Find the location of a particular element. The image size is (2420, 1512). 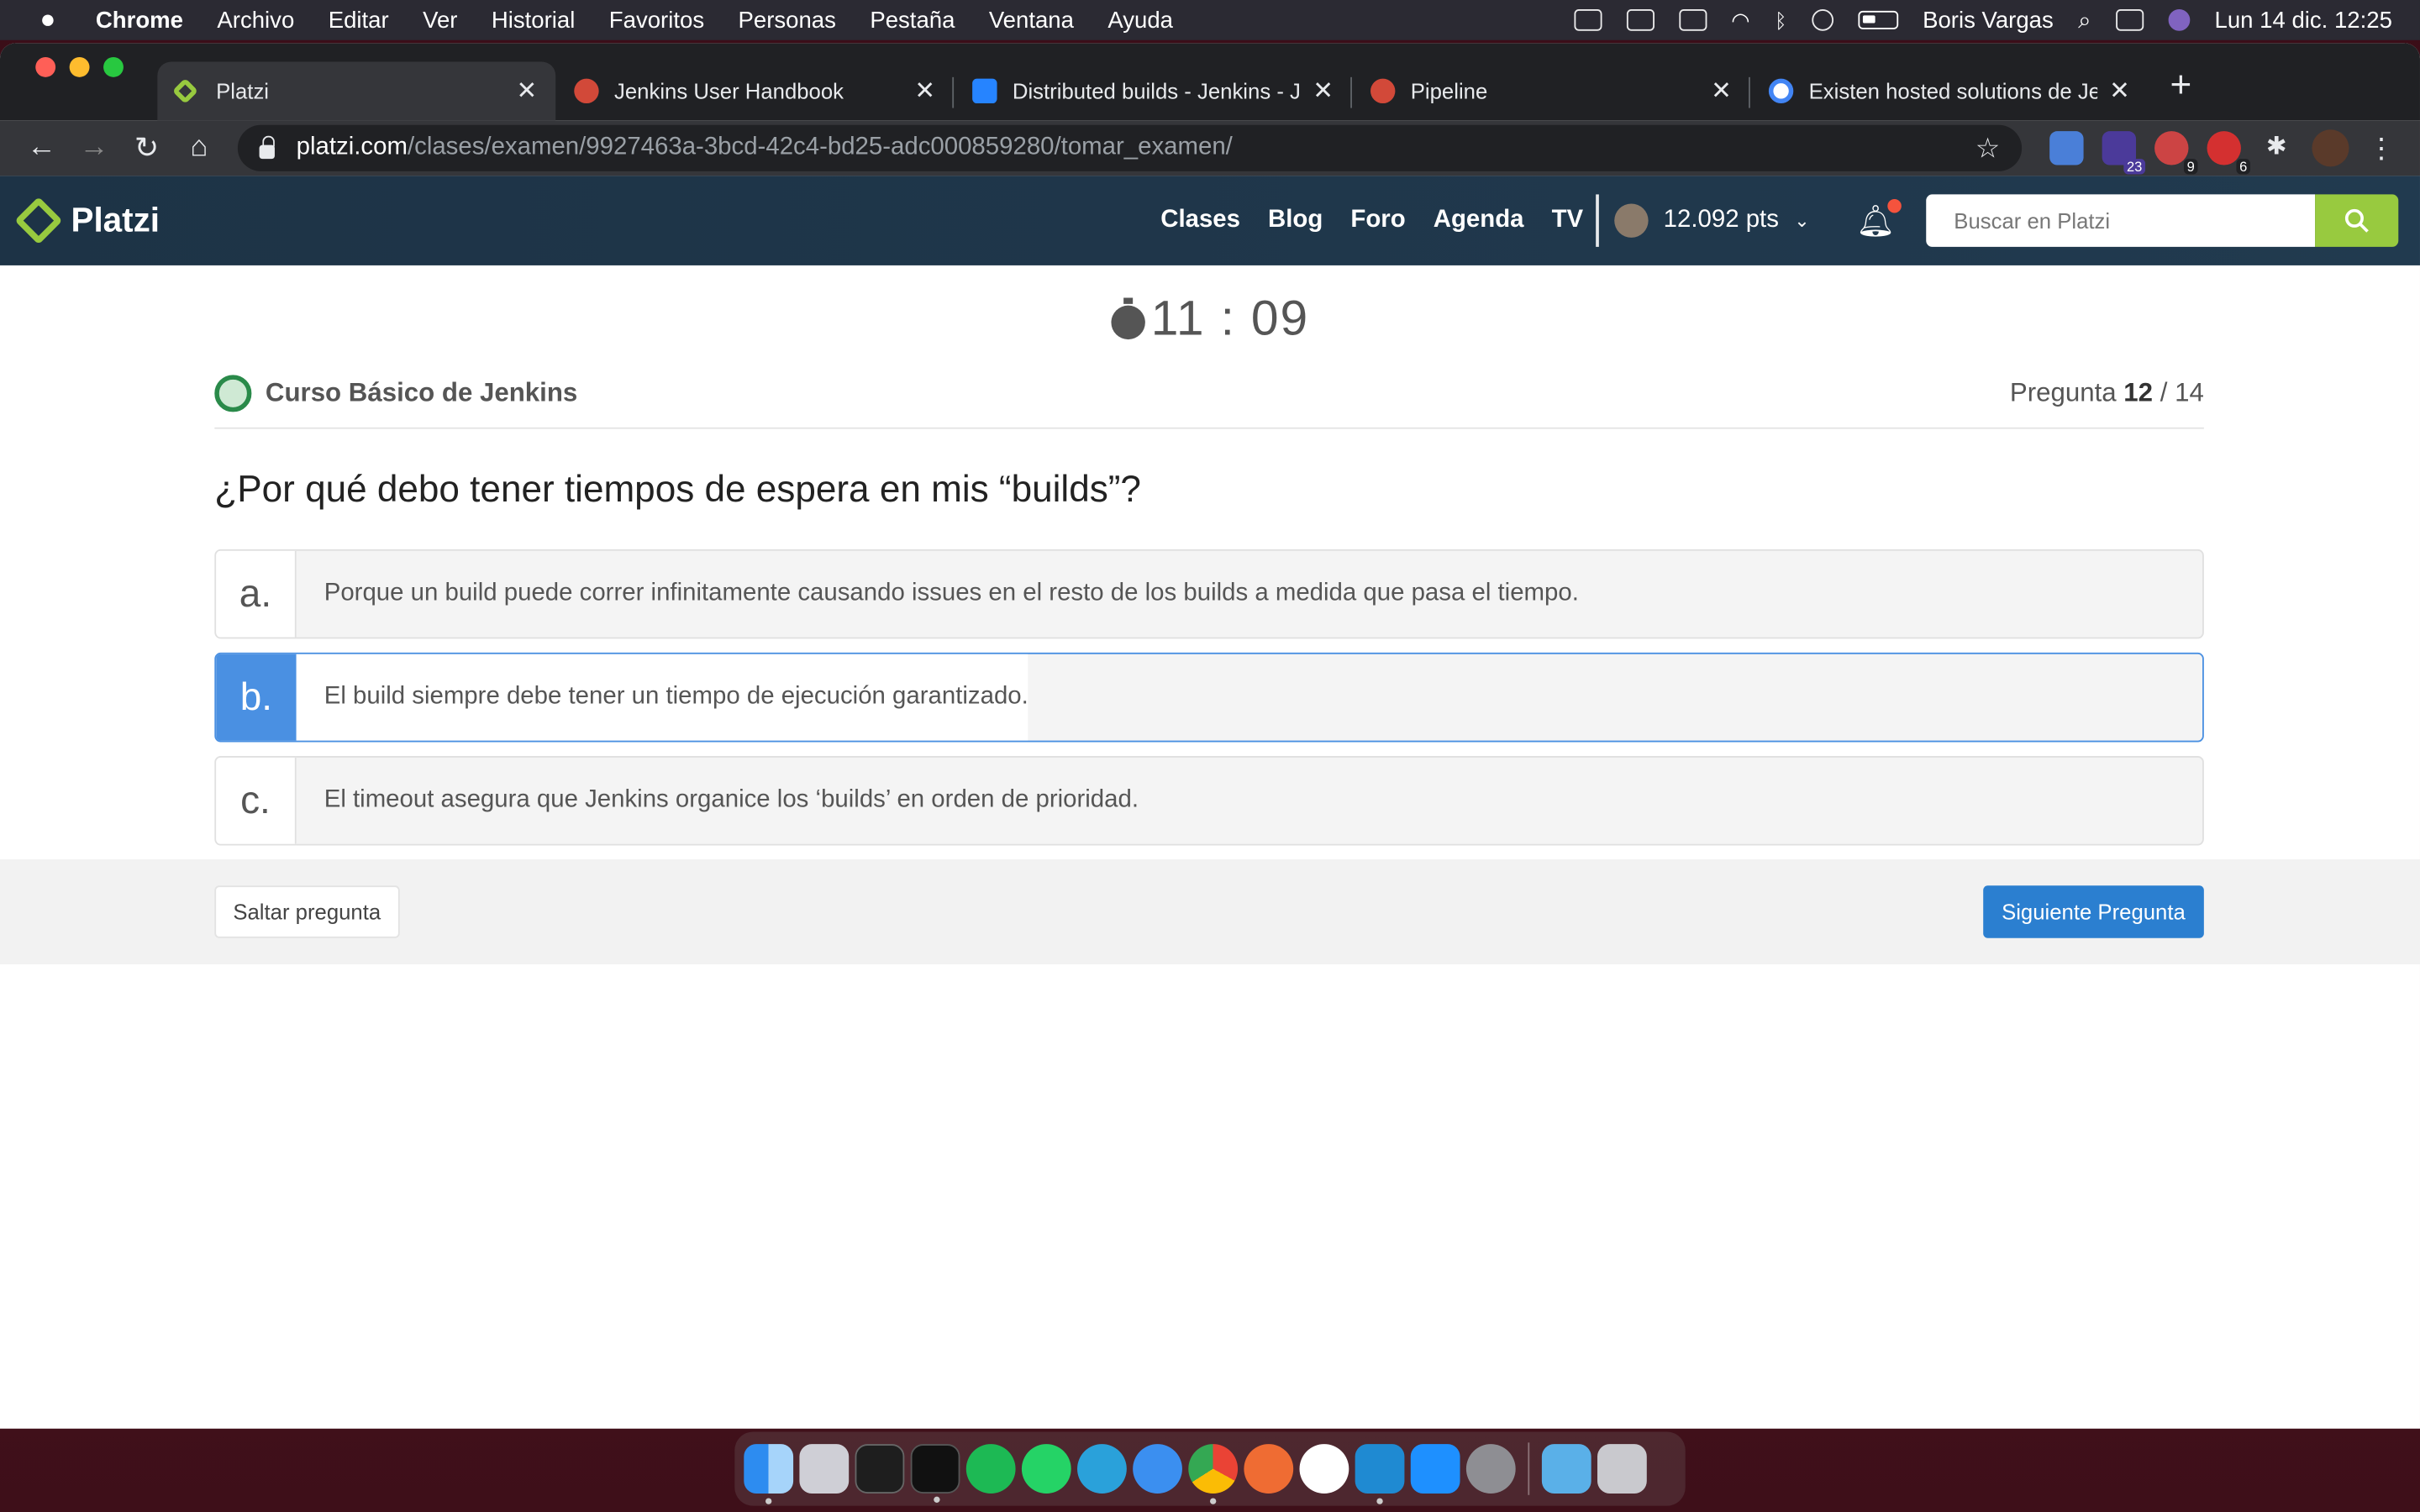

downloads-folder-icon is located at coordinates (1566, 1469).